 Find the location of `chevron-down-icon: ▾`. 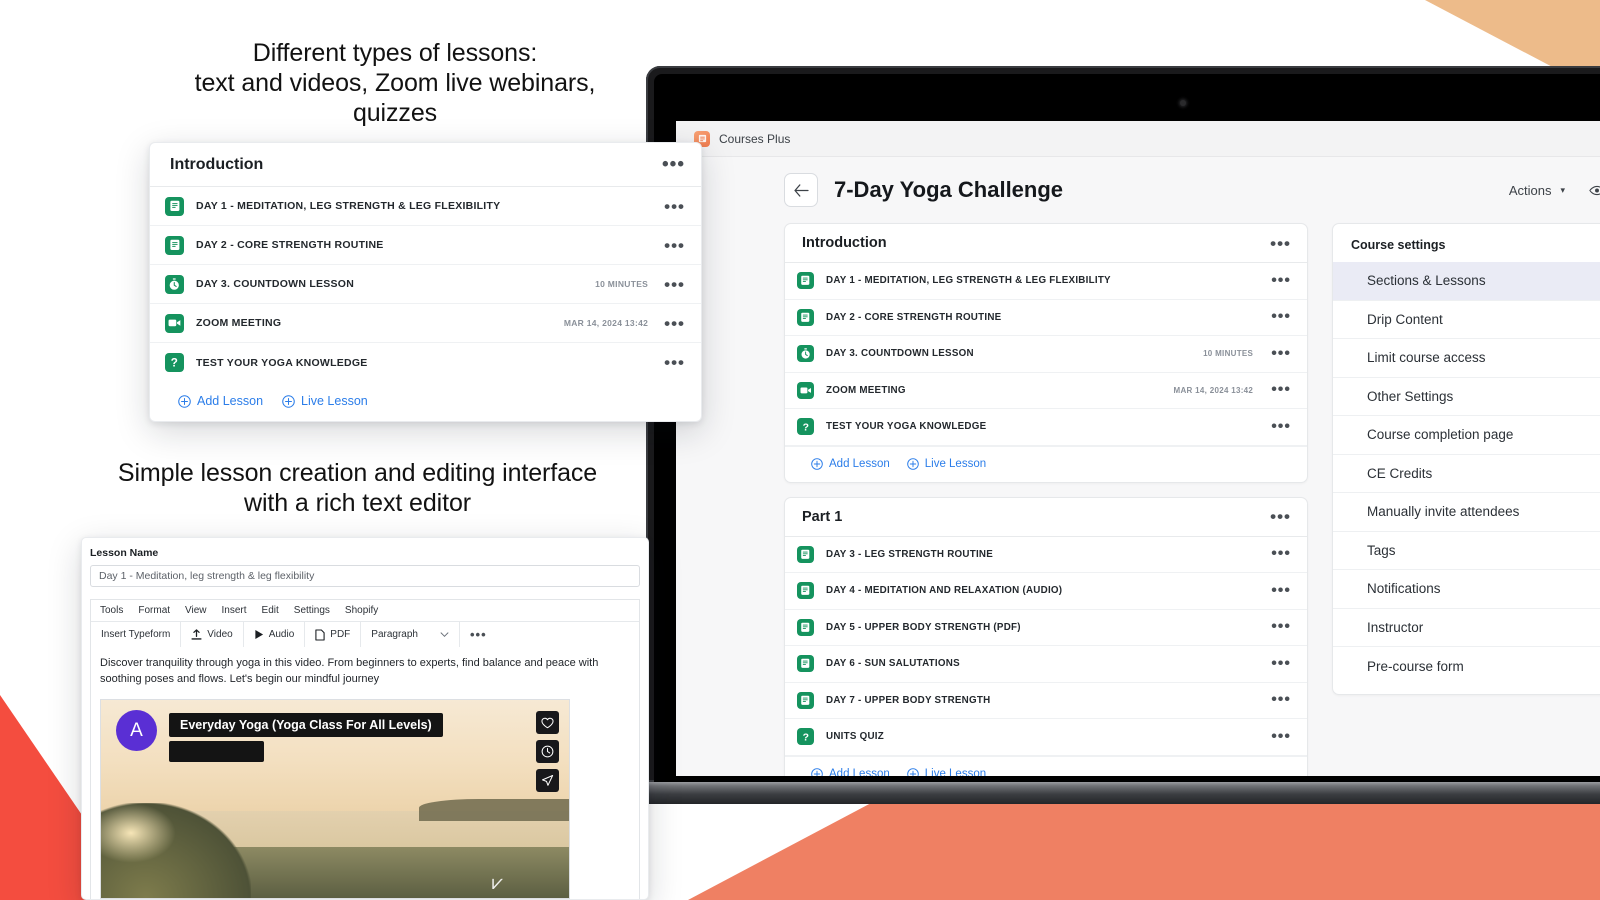

chevron-down-icon: ▾ is located at coordinates (1563, 189).